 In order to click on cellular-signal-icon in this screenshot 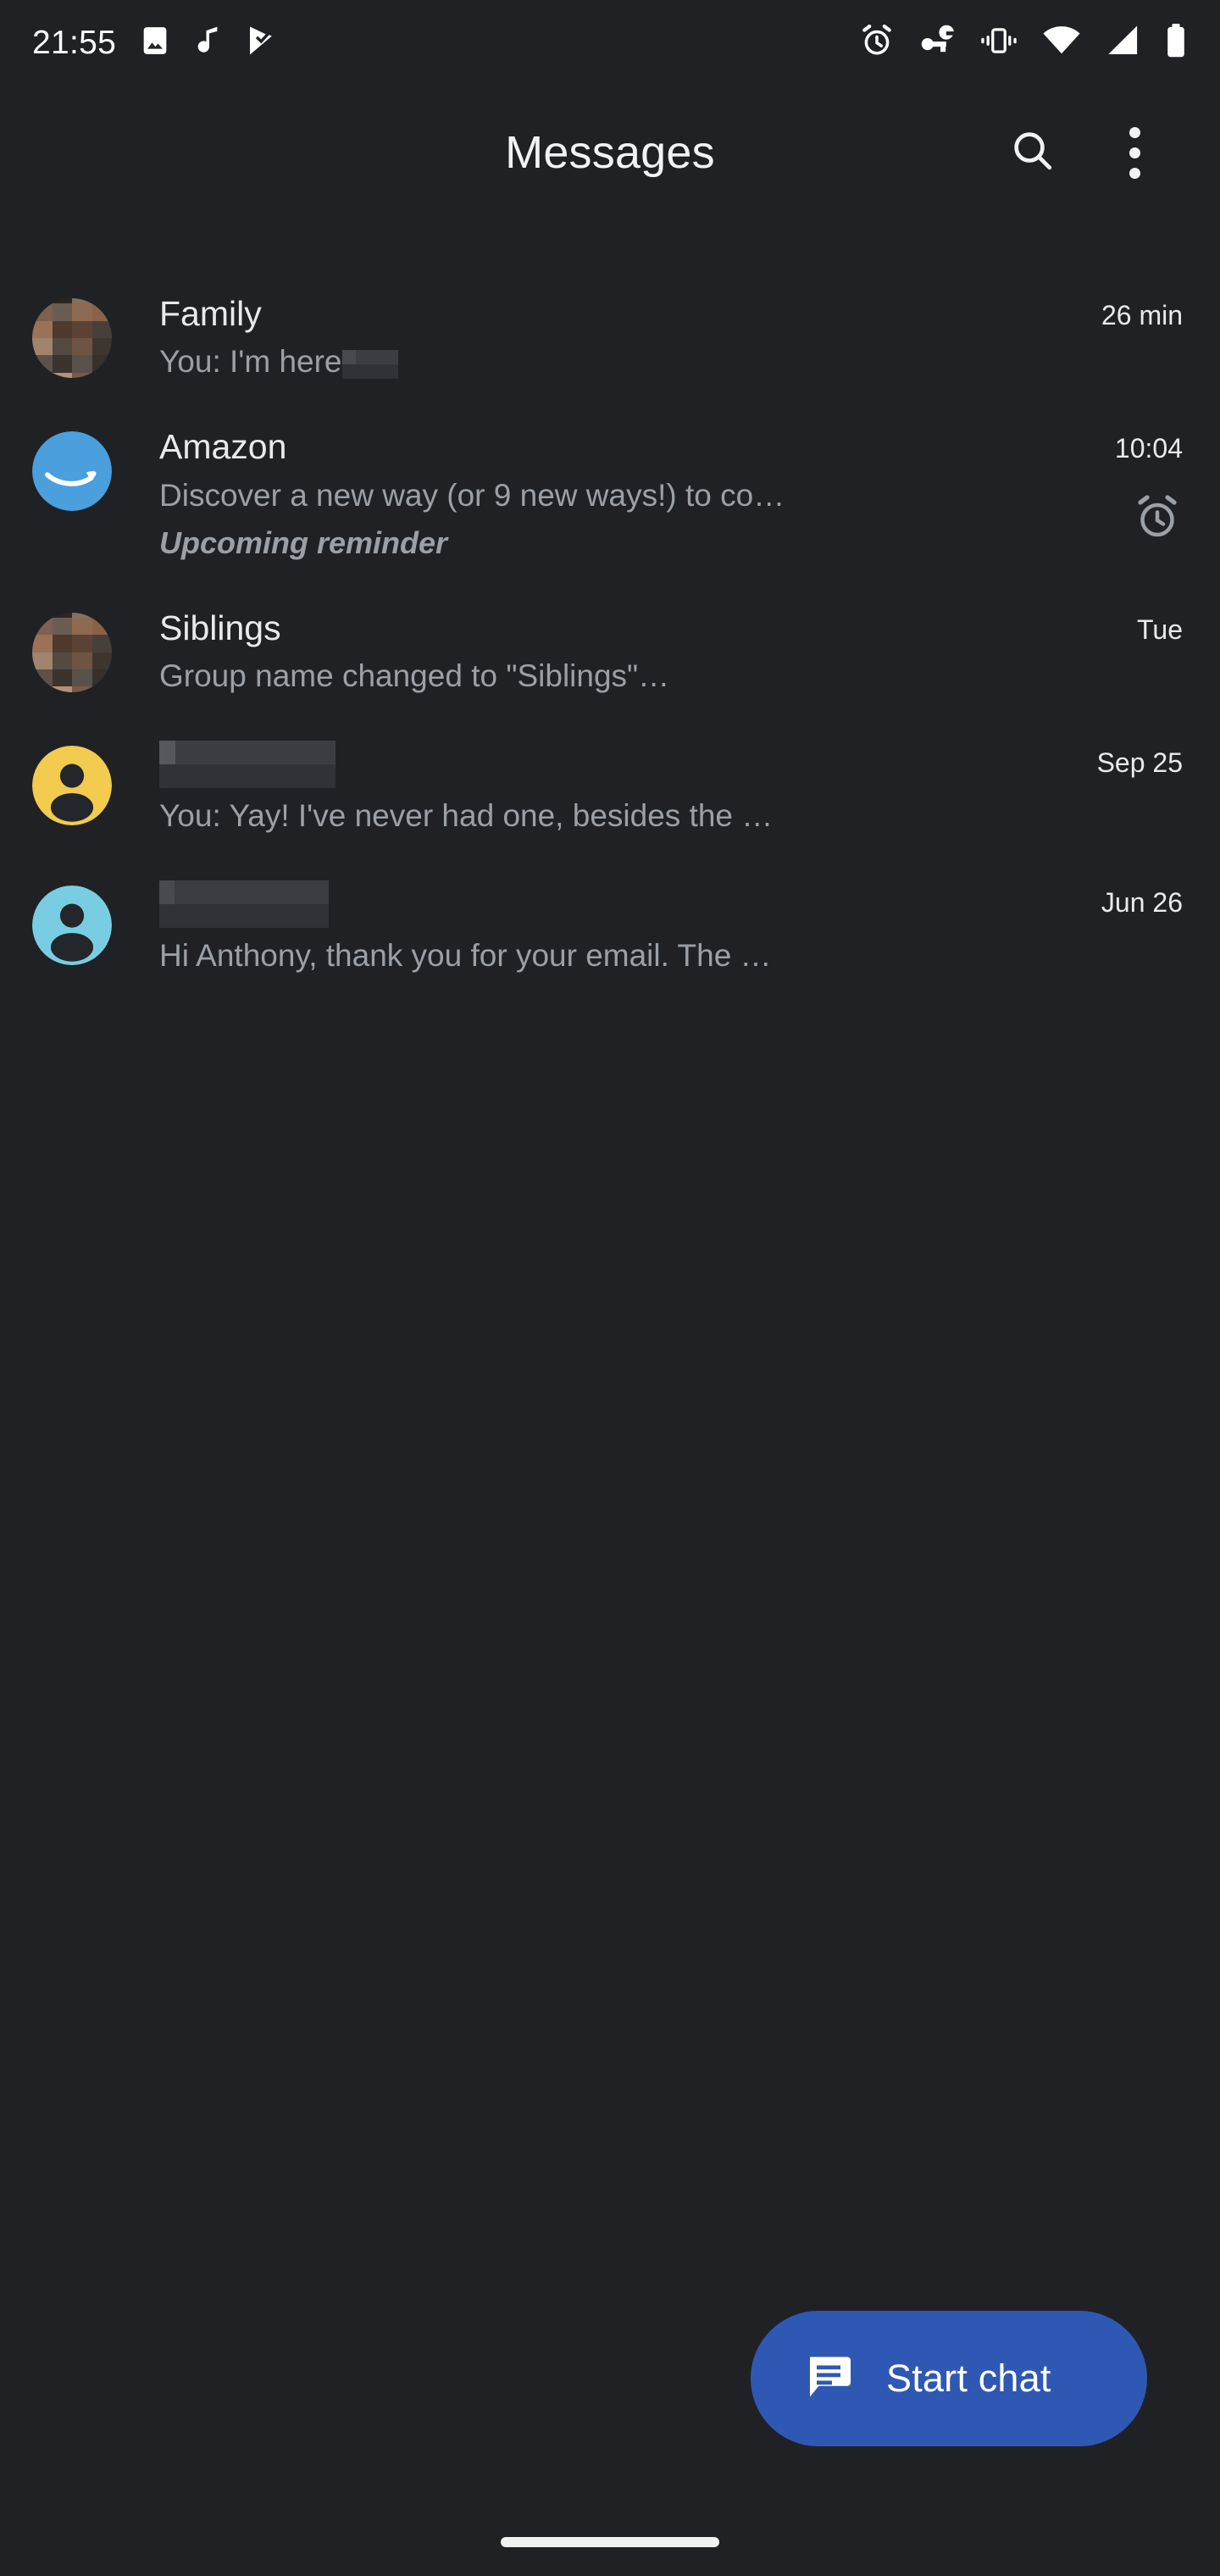, I will do `click(1122, 43)`.